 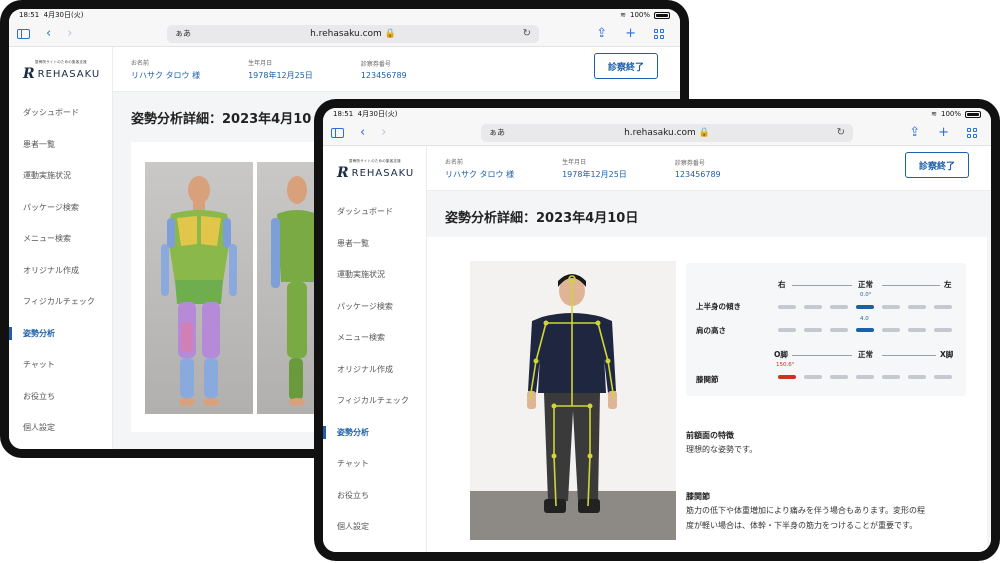 I want to click on scale-right-label: 右, so click(x=782, y=284).